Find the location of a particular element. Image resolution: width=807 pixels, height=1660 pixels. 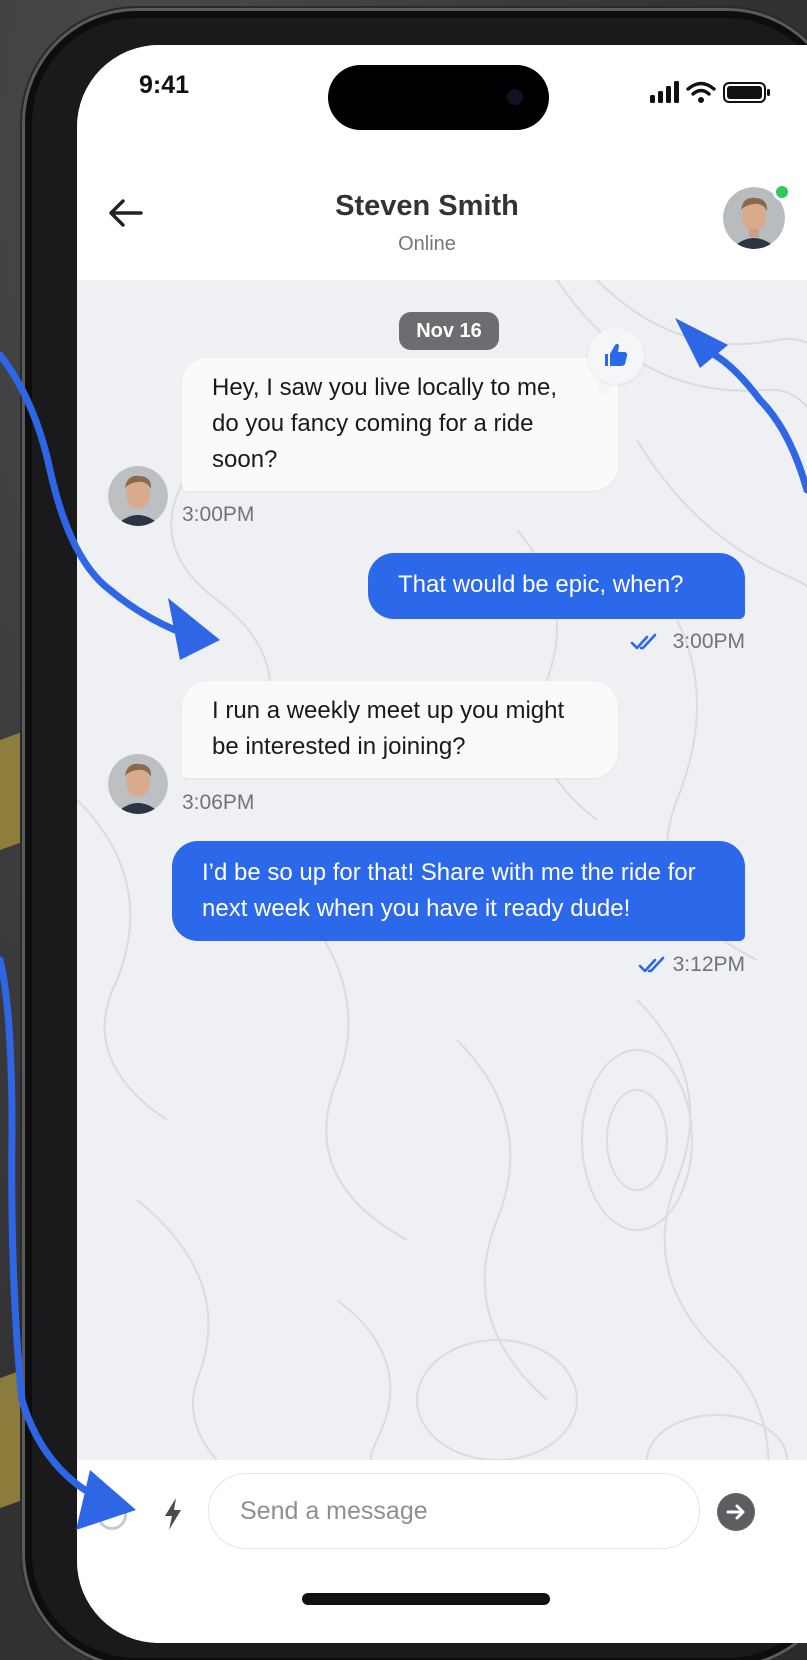

reaction-badge is located at coordinates (616, 356).